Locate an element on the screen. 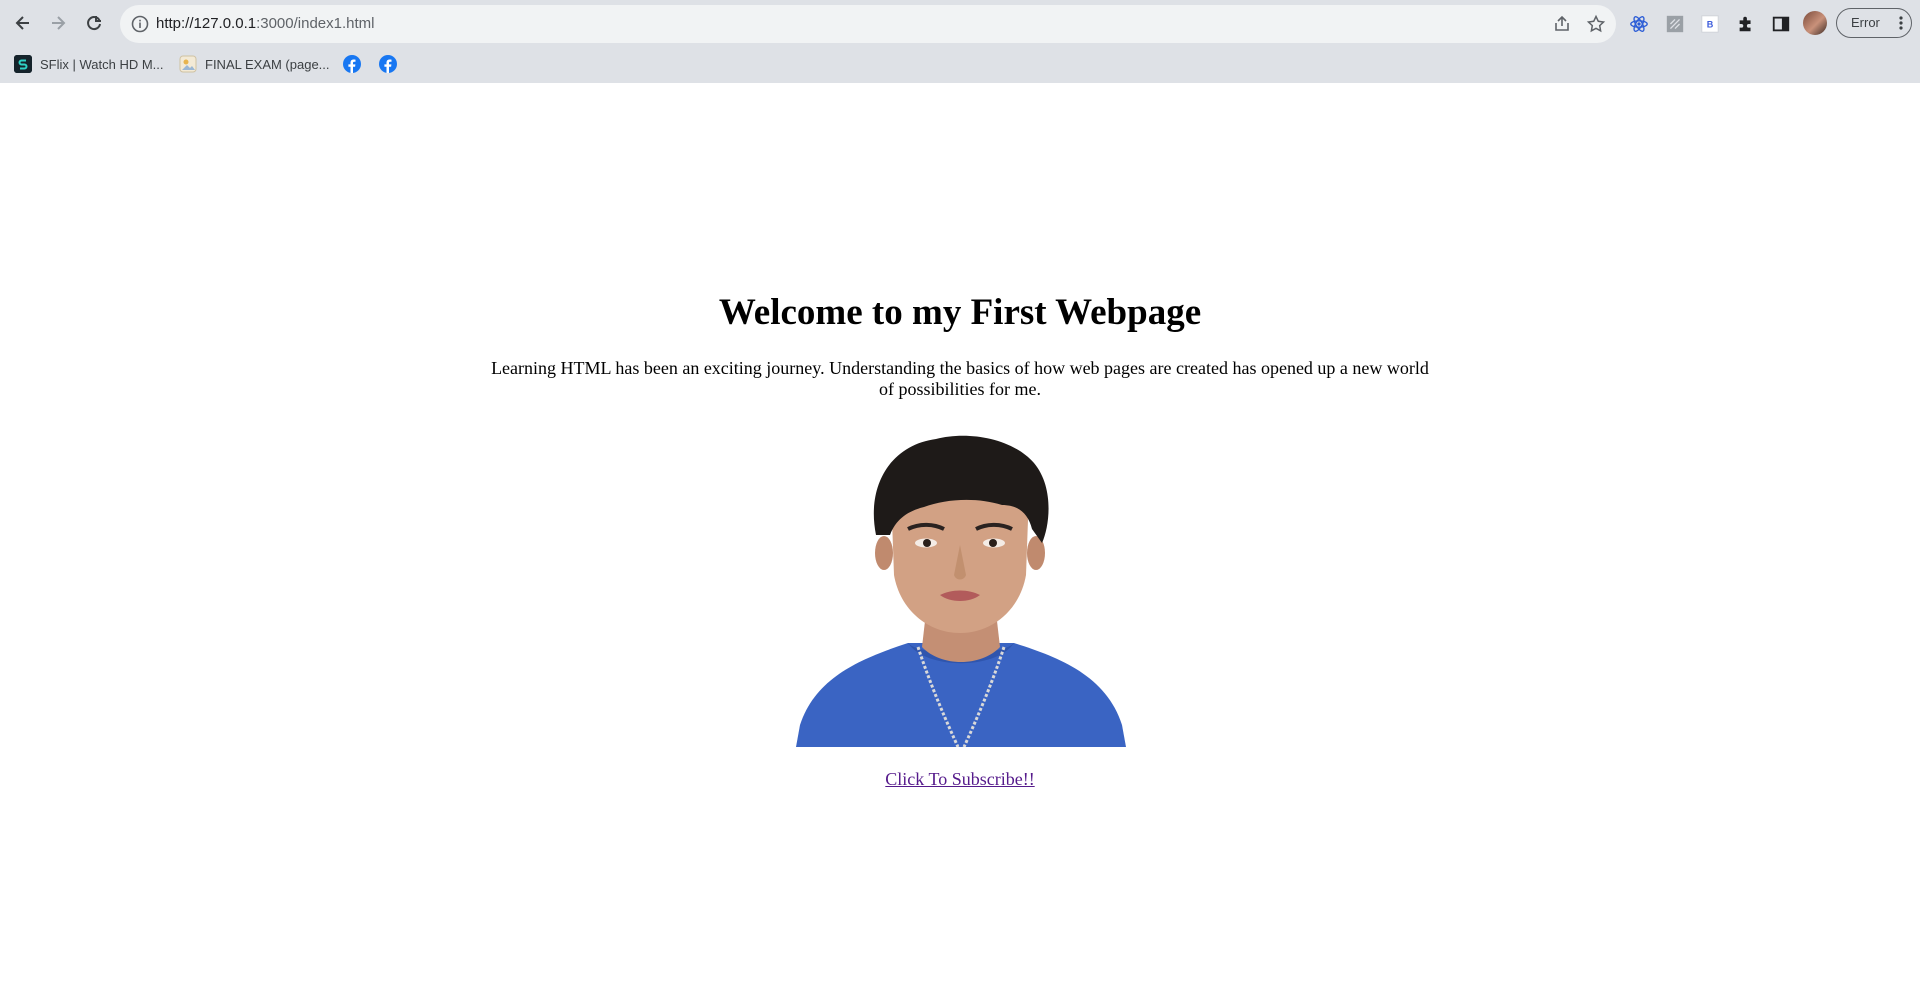 The height and width of the screenshot is (992, 1920). grey-extension-icon is located at coordinates (1675, 24).